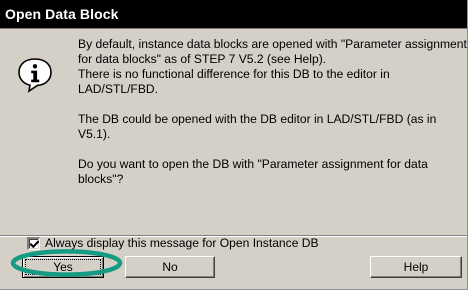 The image size is (468, 290). I want to click on check-icon, so click(34, 244).